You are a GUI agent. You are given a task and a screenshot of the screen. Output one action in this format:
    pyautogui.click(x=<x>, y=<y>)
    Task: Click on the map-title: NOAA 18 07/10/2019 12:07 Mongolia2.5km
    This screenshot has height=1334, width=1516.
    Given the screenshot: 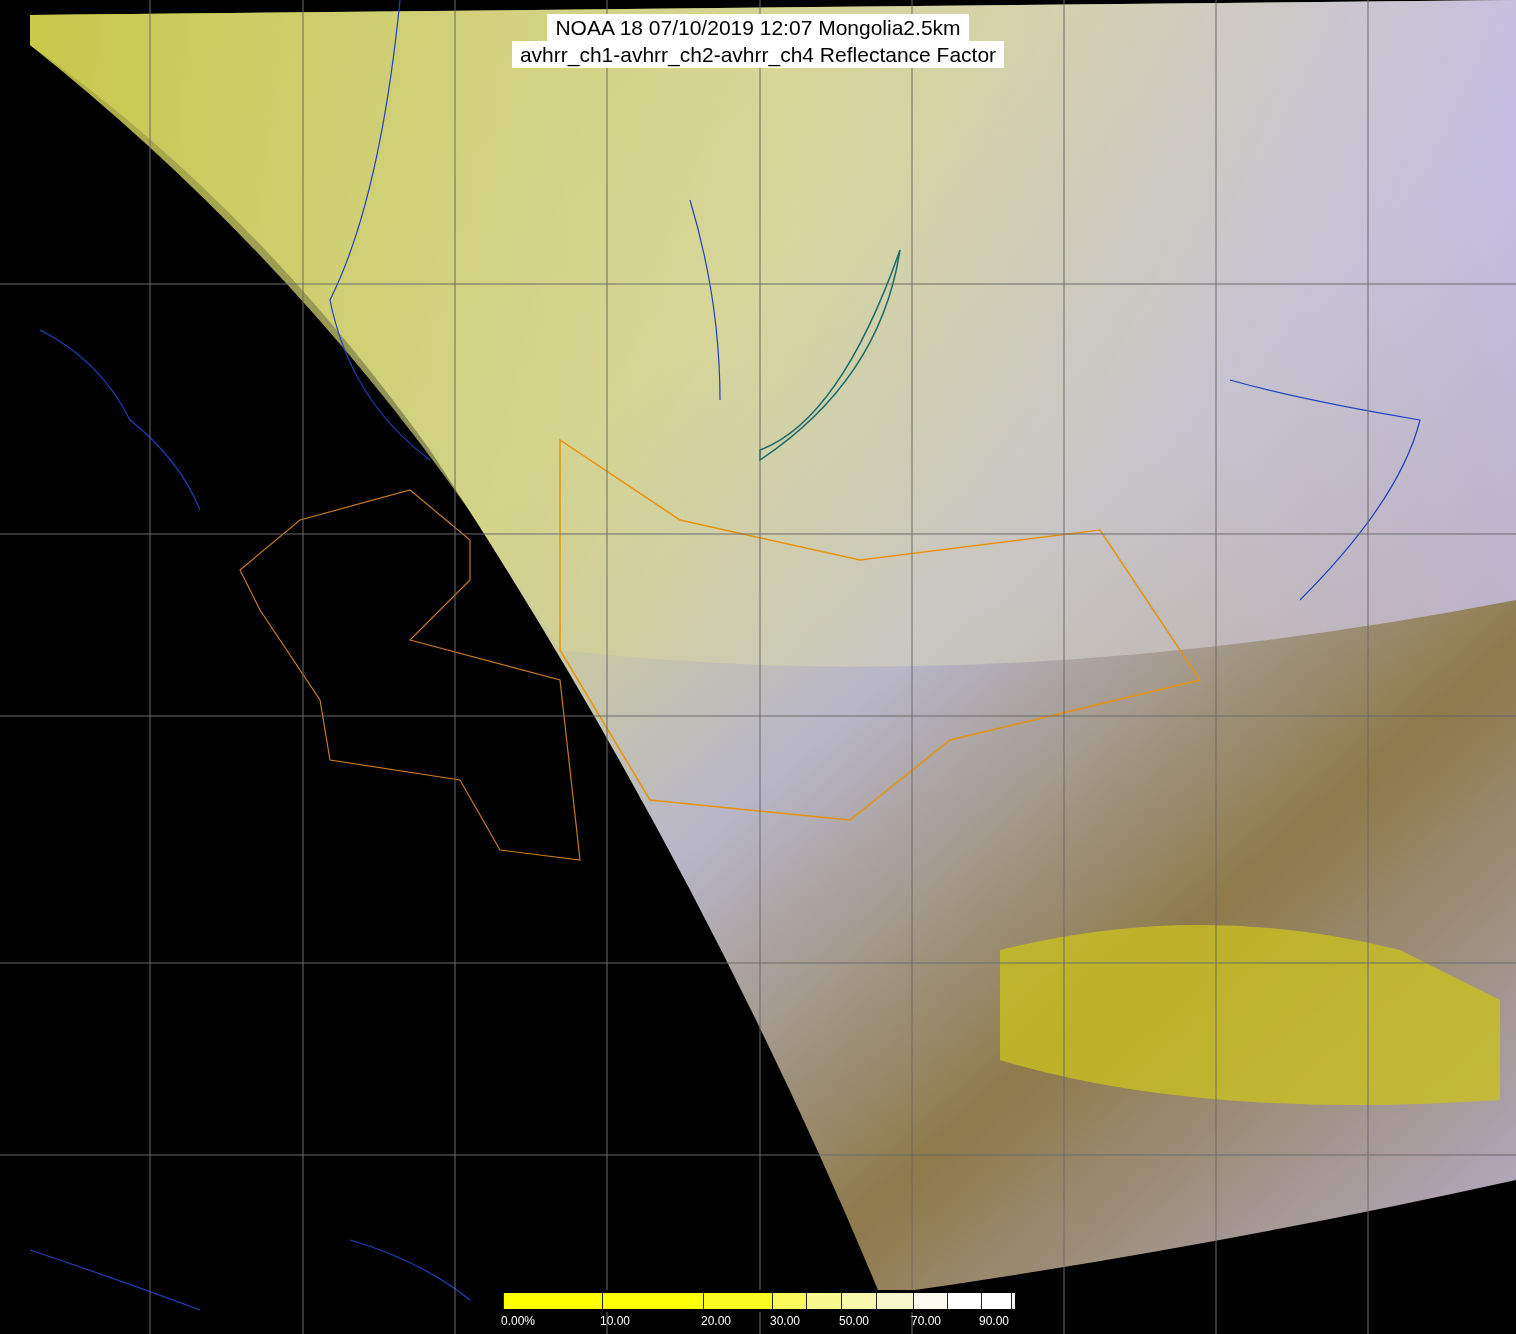 What is the action you would take?
    pyautogui.click(x=758, y=27)
    